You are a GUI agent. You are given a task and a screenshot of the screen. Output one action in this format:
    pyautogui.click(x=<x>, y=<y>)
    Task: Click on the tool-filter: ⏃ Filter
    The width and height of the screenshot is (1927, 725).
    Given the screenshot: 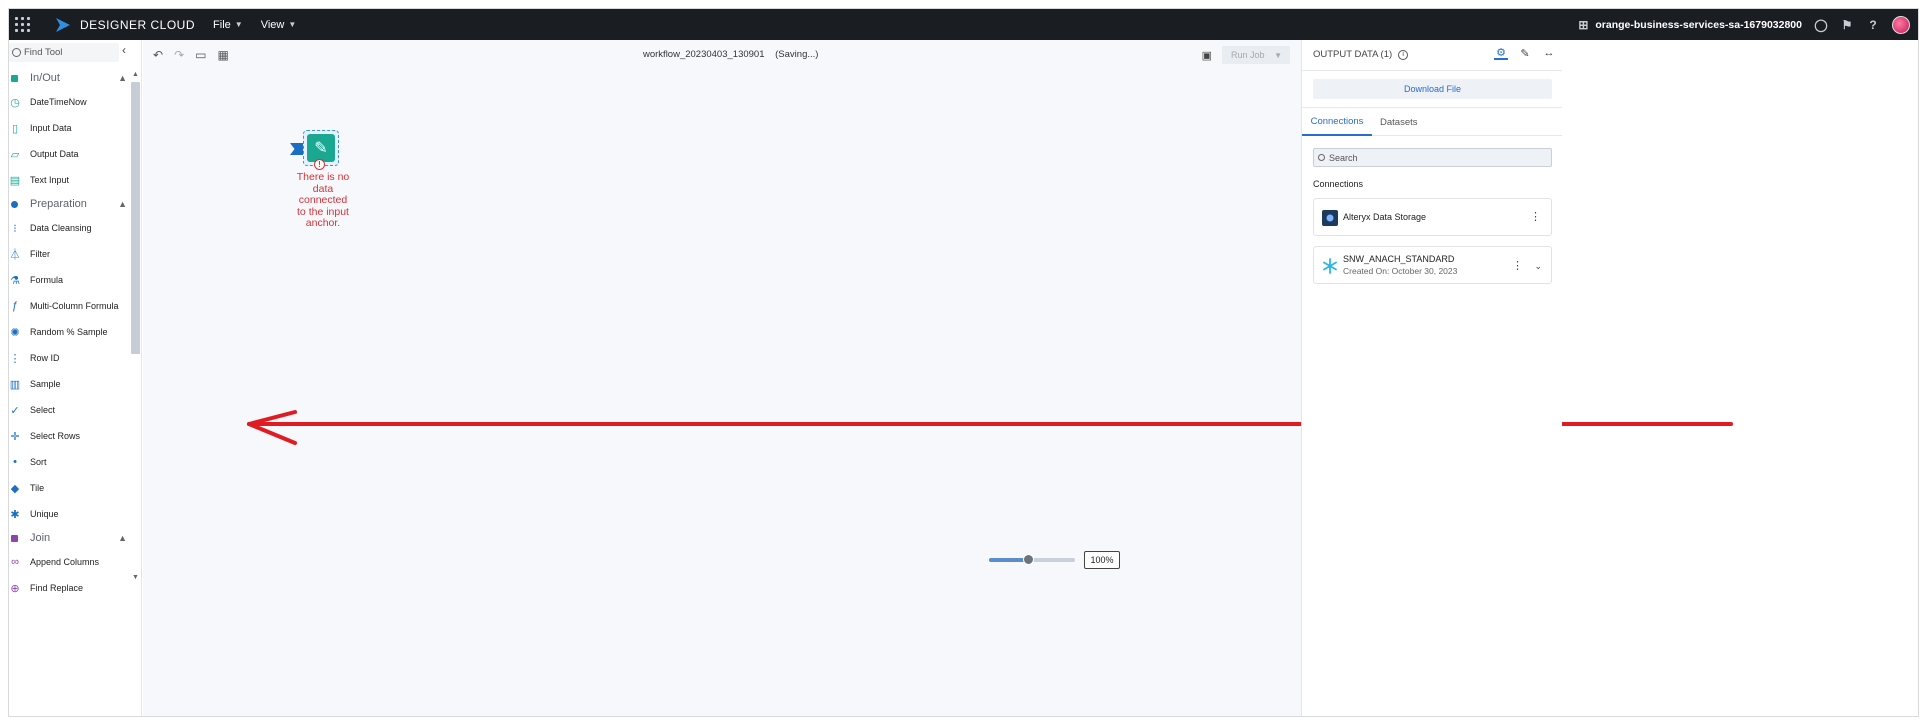 What is the action you would take?
    pyautogui.click(x=68, y=254)
    